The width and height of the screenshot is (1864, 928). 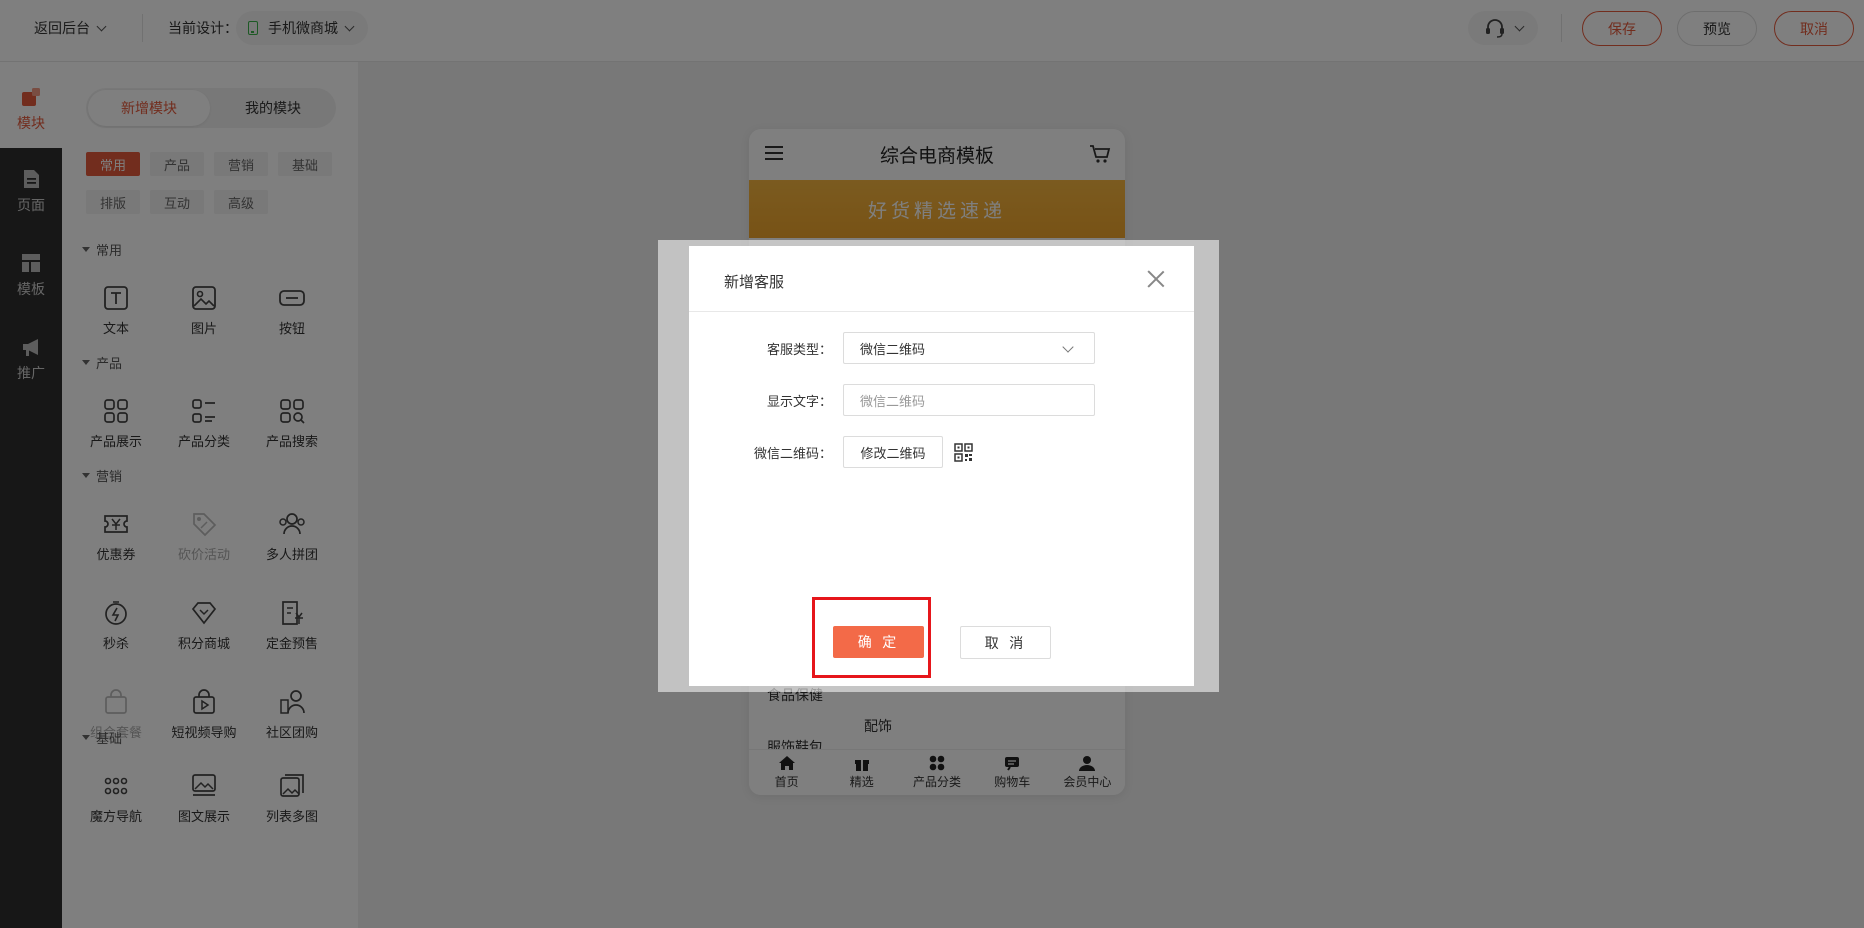 I want to click on dialog-title: 新增客服, so click(x=754, y=282).